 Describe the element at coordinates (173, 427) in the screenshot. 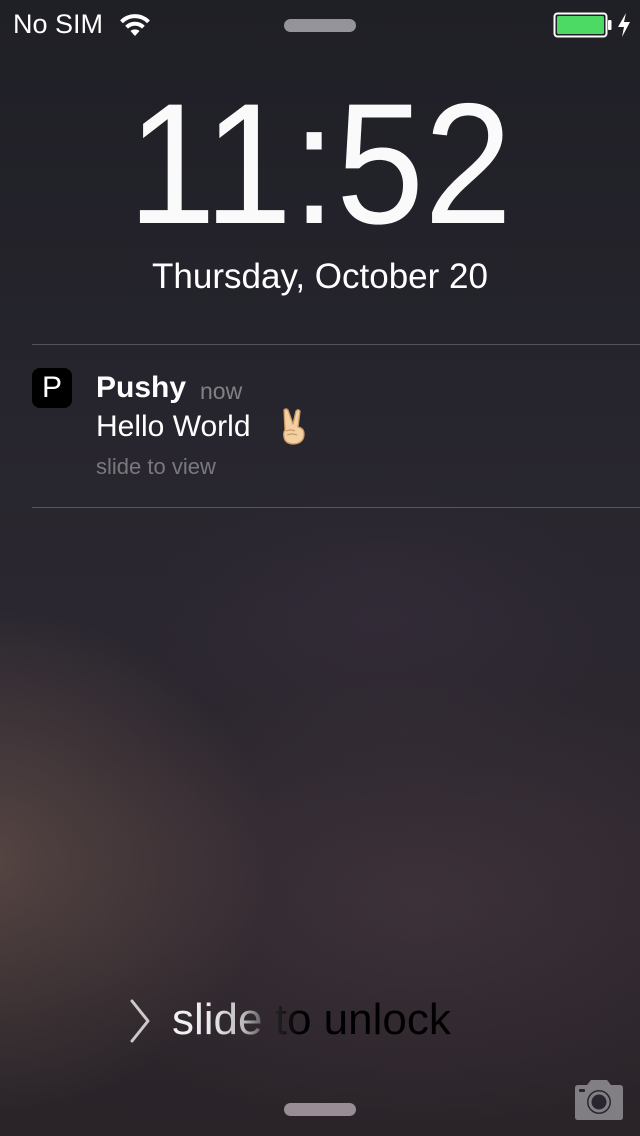

I see `notification-message: Hello World` at that location.